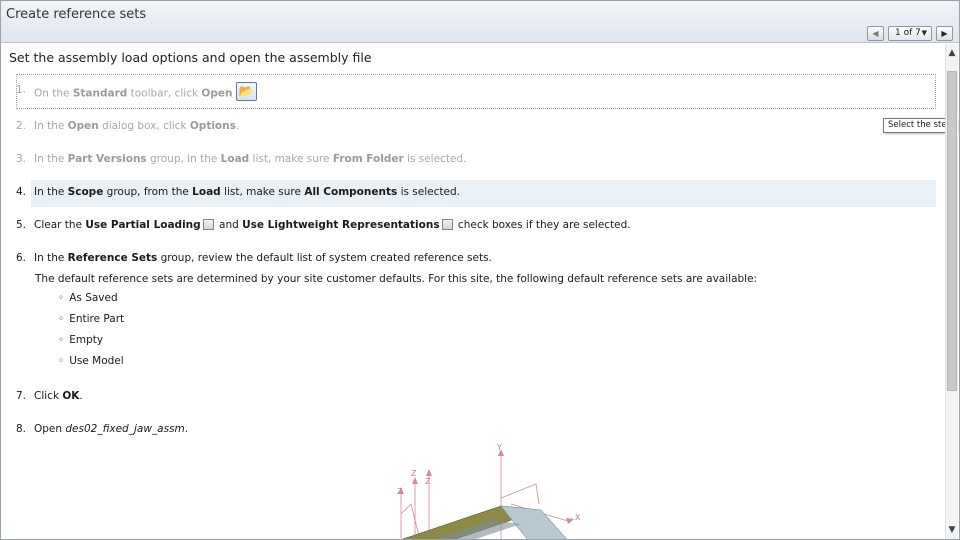  Describe the element at coordinates (90, 361) in the screenshot. I see `list-item: Use Model` at that location.